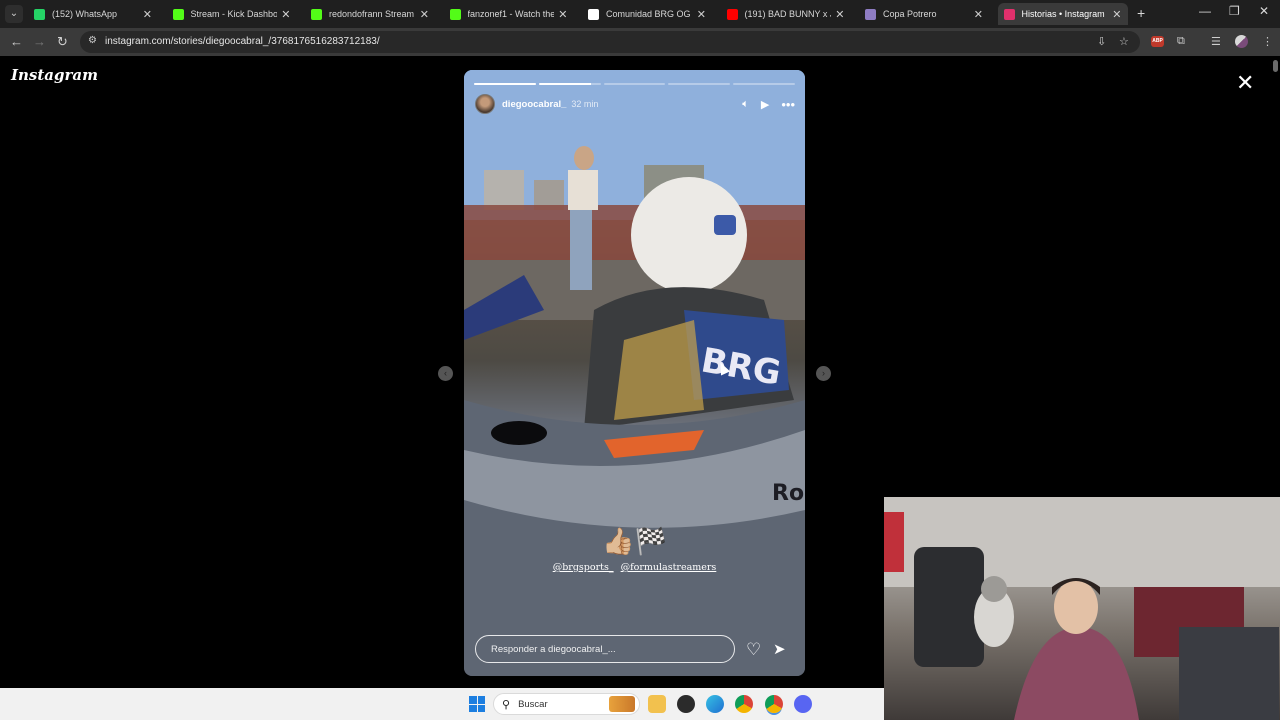 This screenshot has width=1280, height=720. Describe the element at coordinates (870, 14) in the screenshot. I see `site-icon` at that location.